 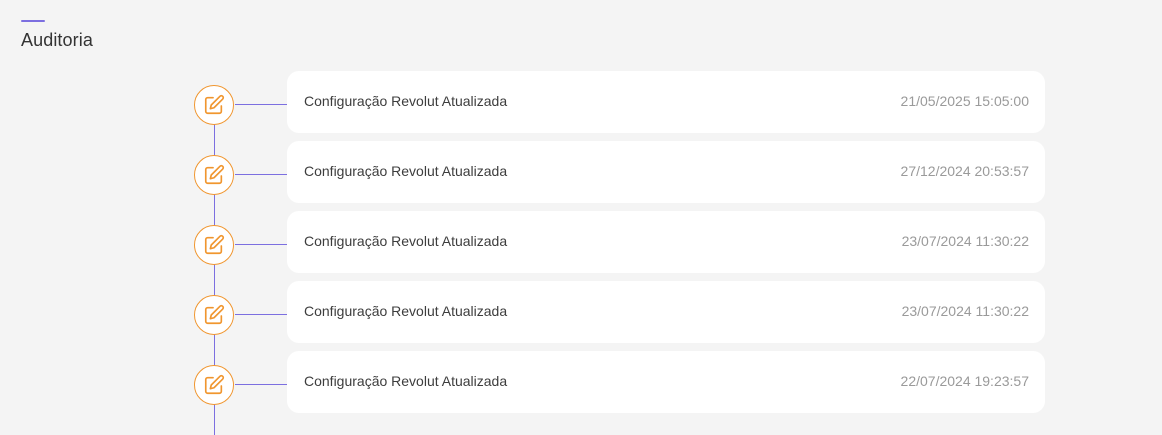 I want to click on audit-entry-date: 21/05/2025 15:05:00, so click(x=964, y=101).